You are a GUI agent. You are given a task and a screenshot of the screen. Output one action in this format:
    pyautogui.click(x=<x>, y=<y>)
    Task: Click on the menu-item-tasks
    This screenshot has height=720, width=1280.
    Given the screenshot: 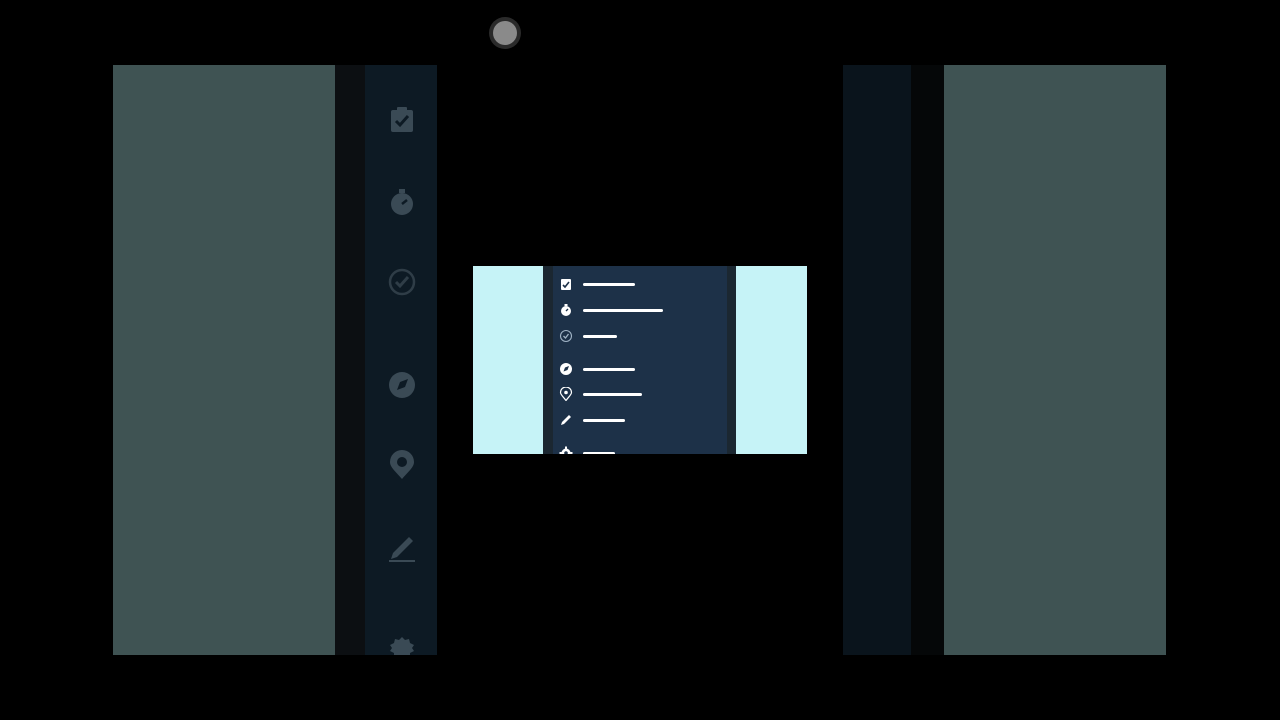 What is the action you would take?
    pyautogui.click(x=597, y=284)
    